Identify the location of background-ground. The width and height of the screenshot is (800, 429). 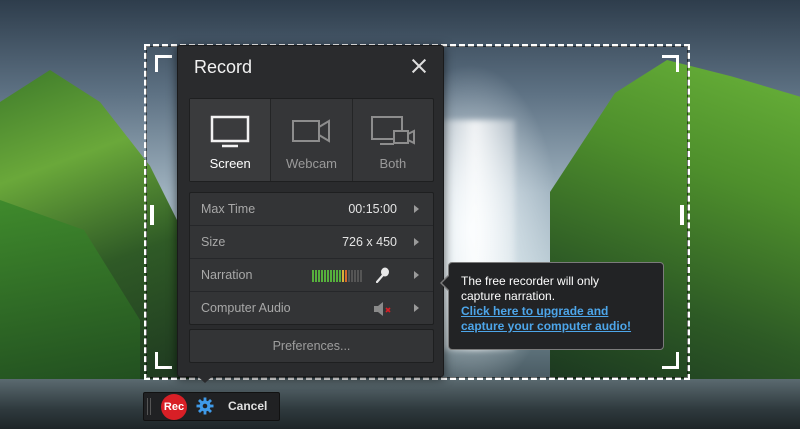
(400, 404).